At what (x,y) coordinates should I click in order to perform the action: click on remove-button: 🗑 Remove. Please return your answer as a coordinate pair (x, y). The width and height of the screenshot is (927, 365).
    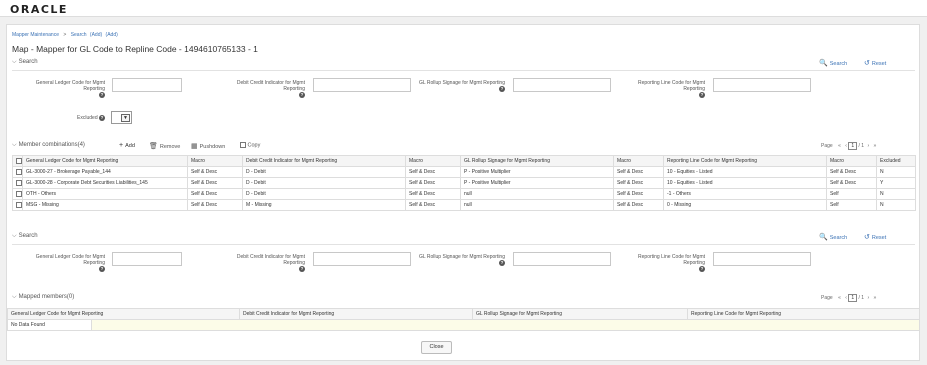
    Looking at the image, I should click on (164, 146).